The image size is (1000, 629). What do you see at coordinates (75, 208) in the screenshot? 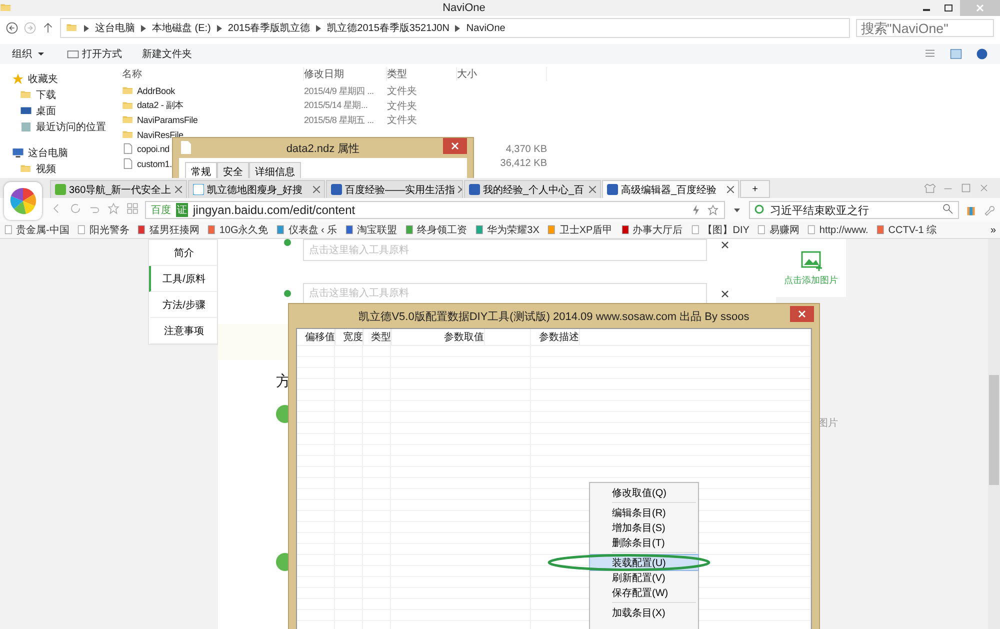
I see `refresh-icon` at bounding box center [75, 208].